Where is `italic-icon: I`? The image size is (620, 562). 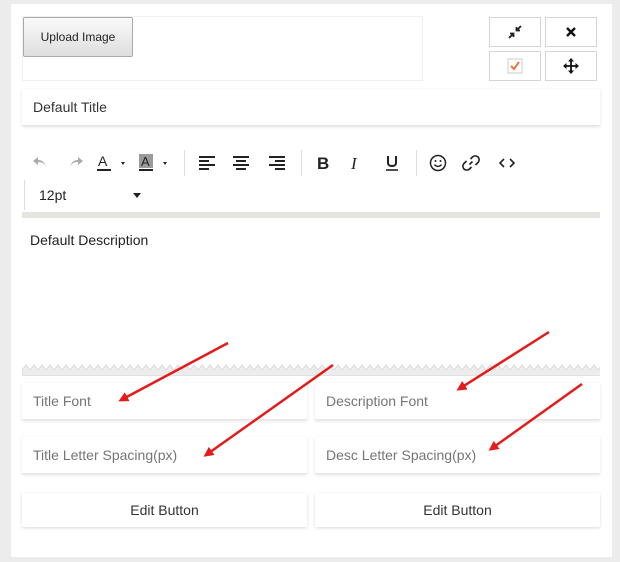
italic-icon: I is located at coordinates (354, 163).